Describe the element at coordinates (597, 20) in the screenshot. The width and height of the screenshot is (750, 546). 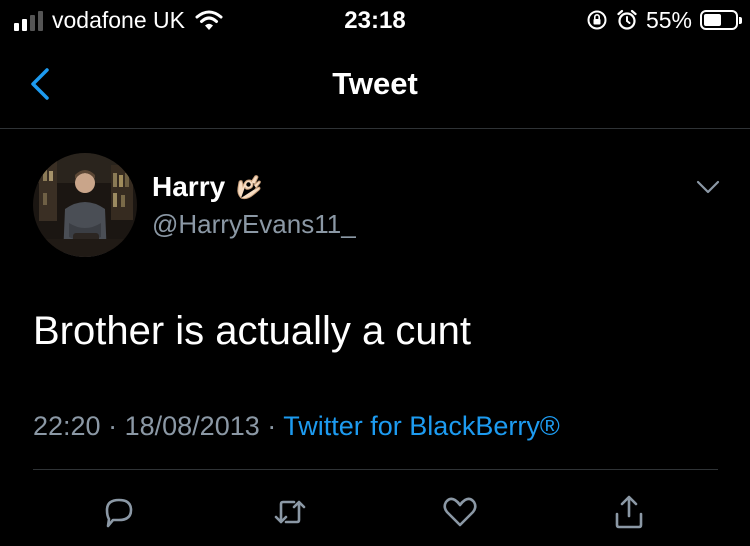
I see `orientation-lock-icon` at that location.